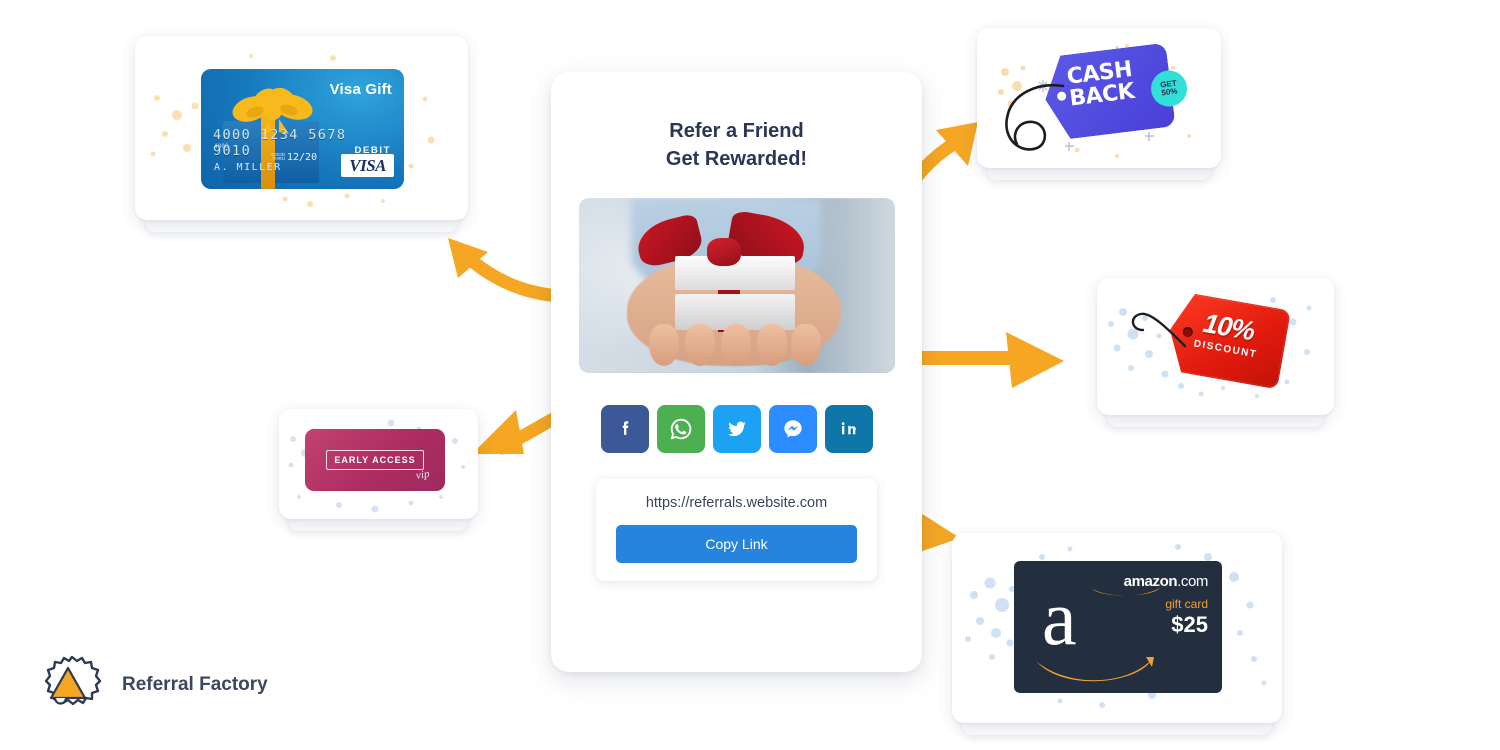 This screenshot has height=750, width=1500. Describe the element at coordinates (736, 131) in the screenshot. I see `widget-title-line1: Refer a Friend` at that location.